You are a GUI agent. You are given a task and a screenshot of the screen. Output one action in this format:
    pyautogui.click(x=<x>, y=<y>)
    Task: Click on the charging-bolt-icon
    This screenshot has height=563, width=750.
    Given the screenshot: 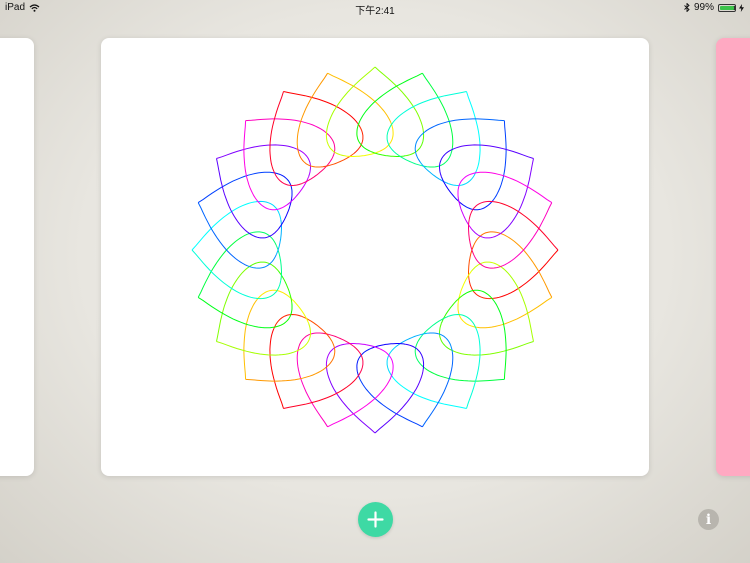 What is the action you would take?
    pyautogui.click(x=741, y=7)
    